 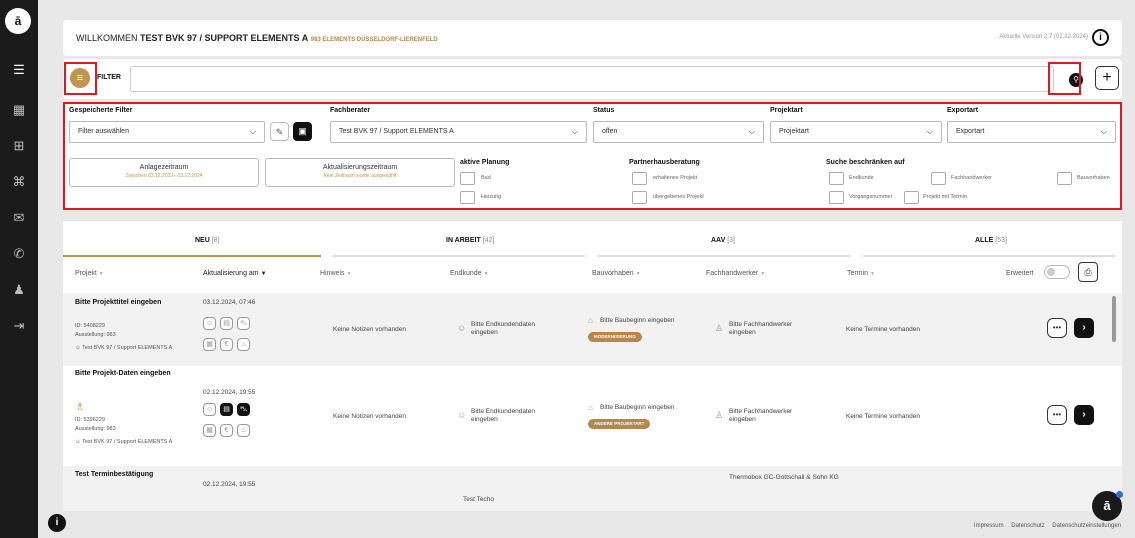 What do you see at coordinates (1103, 131) in the screenshot?
I see `chevron-down-icon: ⌵` at bounding box center [1103, 131].